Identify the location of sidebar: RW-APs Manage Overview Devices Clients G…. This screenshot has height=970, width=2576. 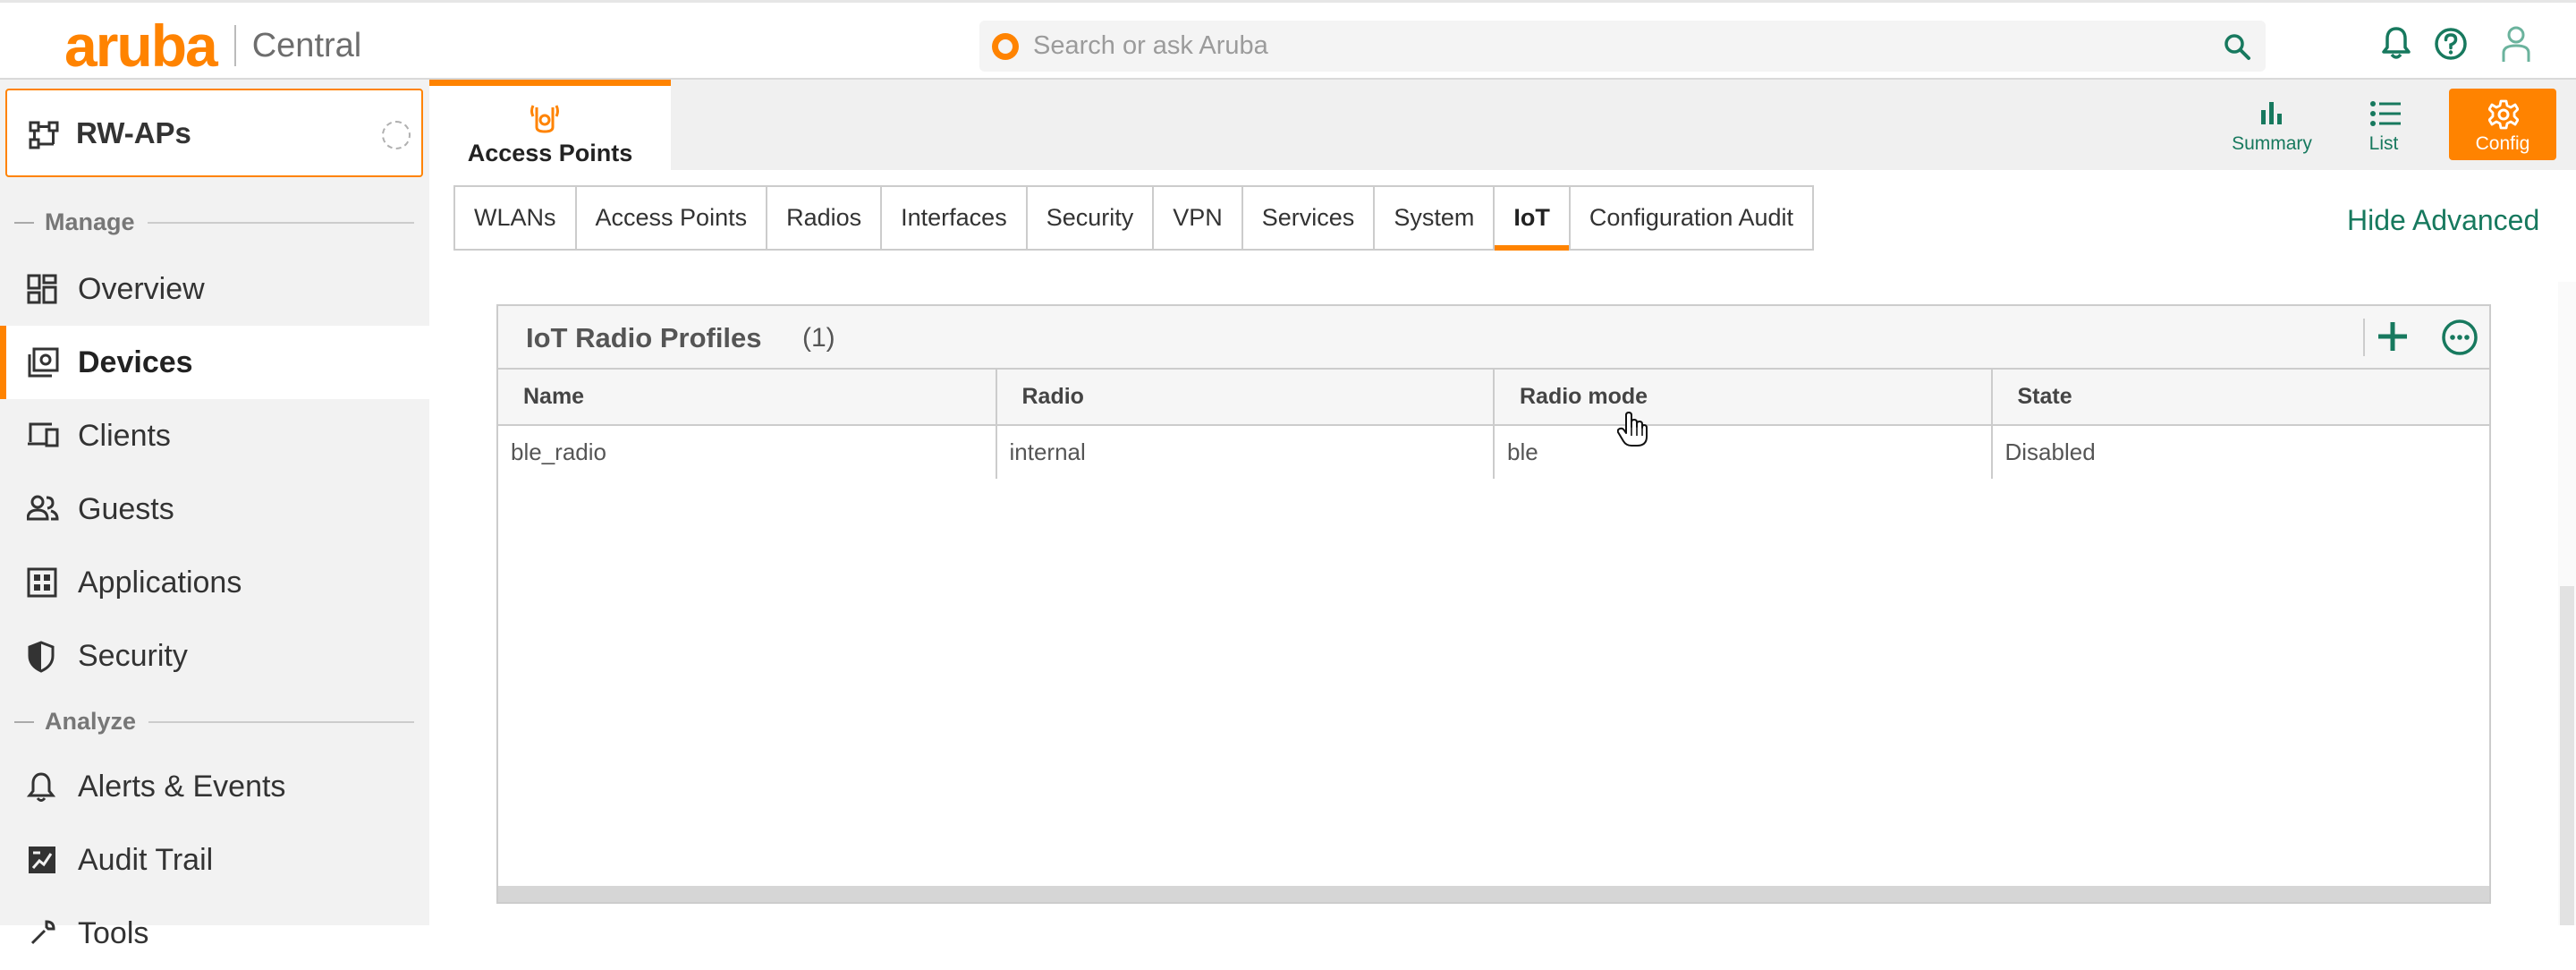
(214, 515).